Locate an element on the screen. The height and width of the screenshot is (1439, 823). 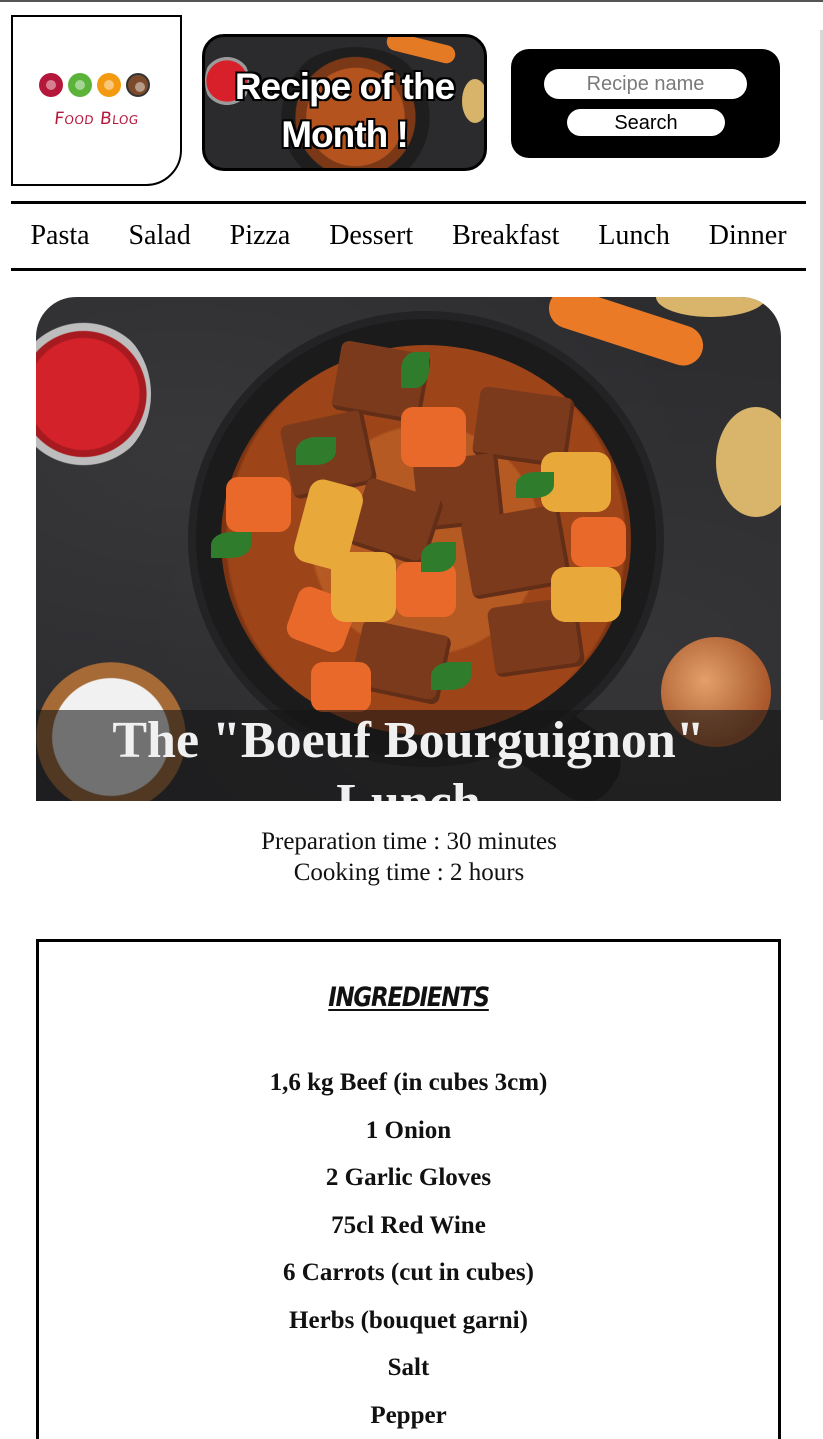
list-item: Salt is located at coordinates (408, 1368).